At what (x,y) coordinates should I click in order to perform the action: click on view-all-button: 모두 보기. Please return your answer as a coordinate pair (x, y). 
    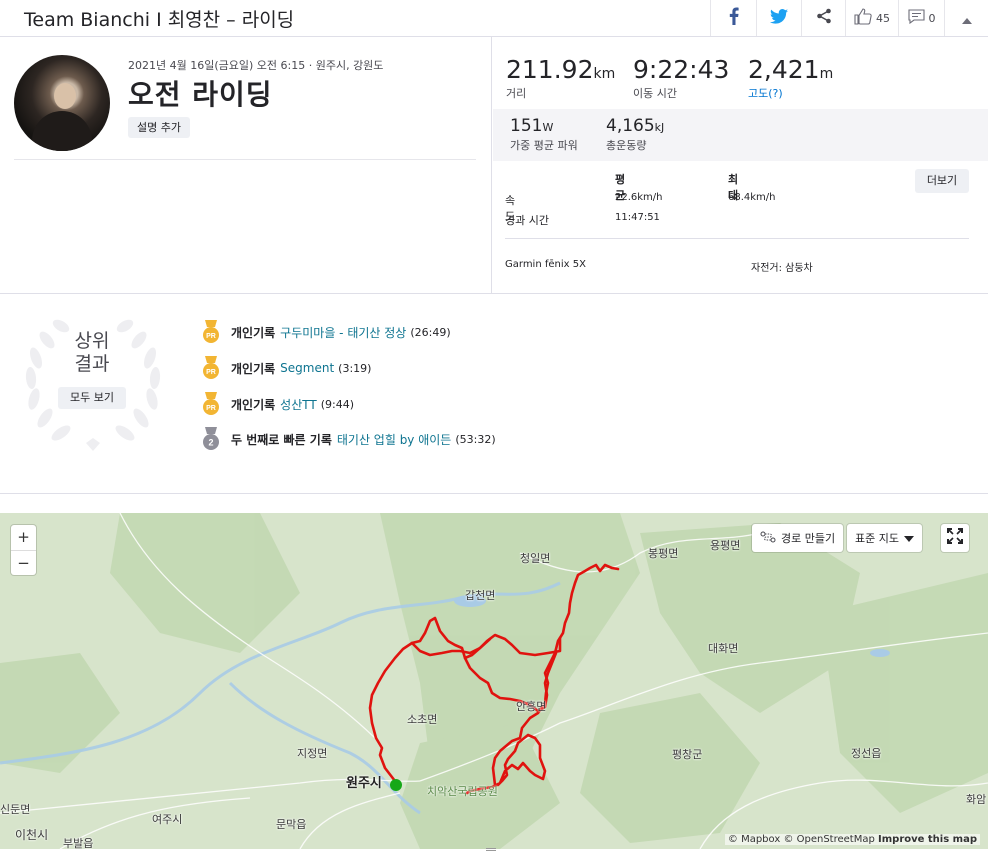
    Looking at the image, I should click on (92, 398).